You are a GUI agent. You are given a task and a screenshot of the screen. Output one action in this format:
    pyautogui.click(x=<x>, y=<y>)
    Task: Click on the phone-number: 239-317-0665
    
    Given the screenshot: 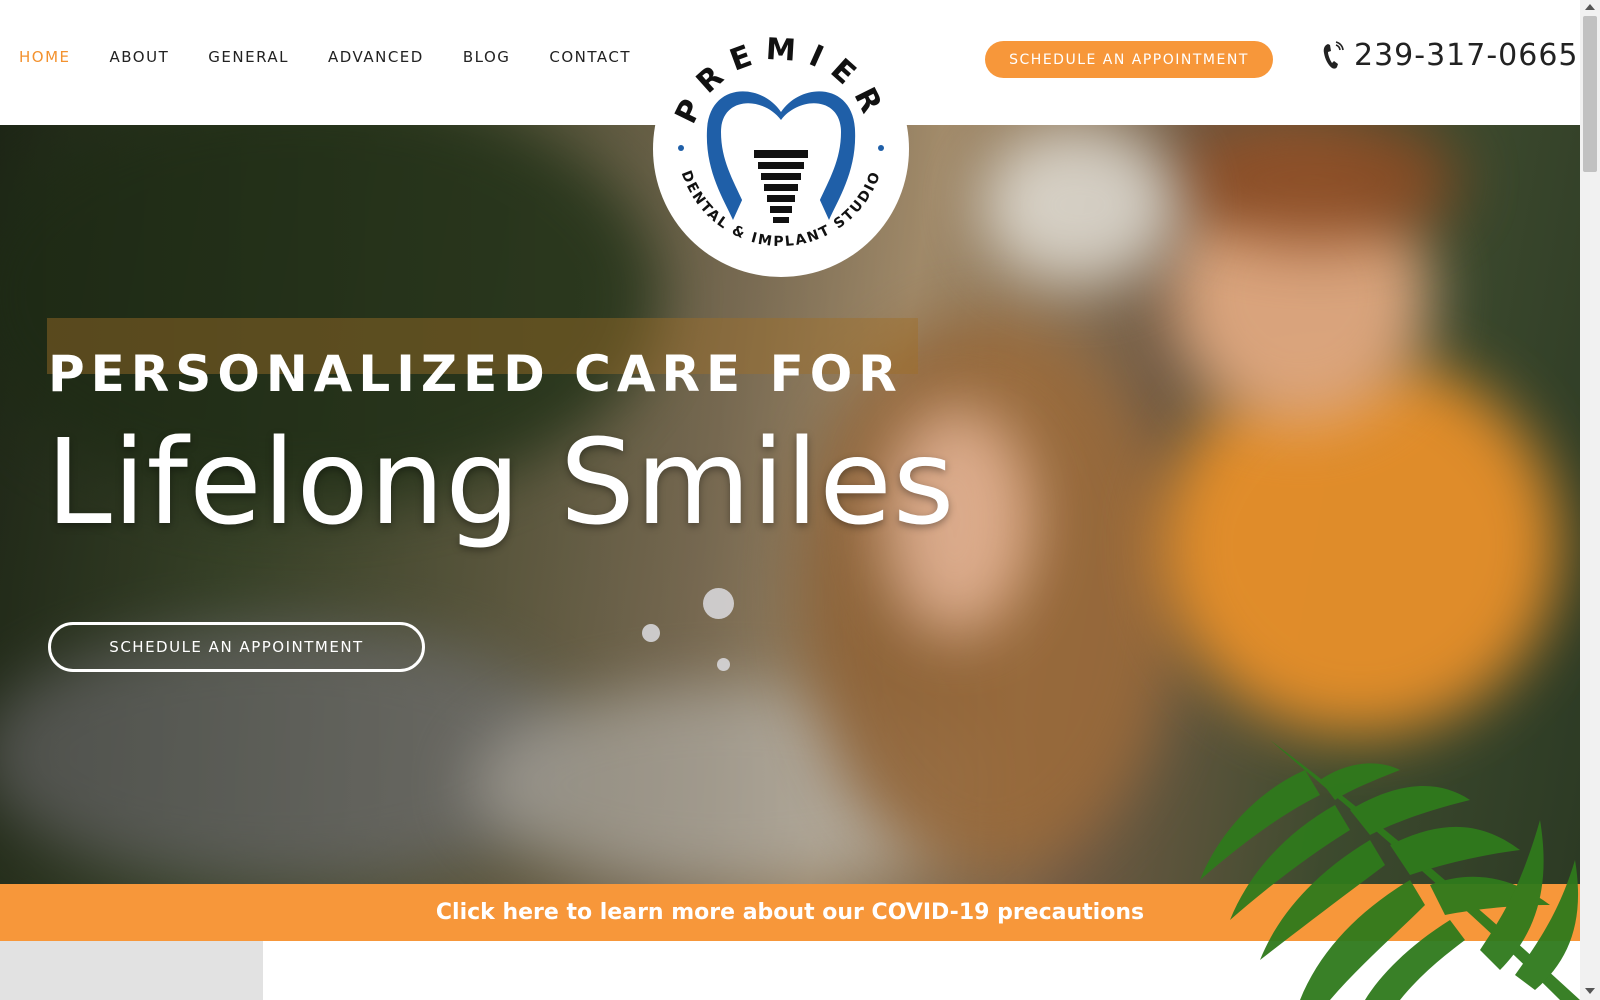 What is the action you would take?
    pyautogui.click(x=1466, y=55)
    